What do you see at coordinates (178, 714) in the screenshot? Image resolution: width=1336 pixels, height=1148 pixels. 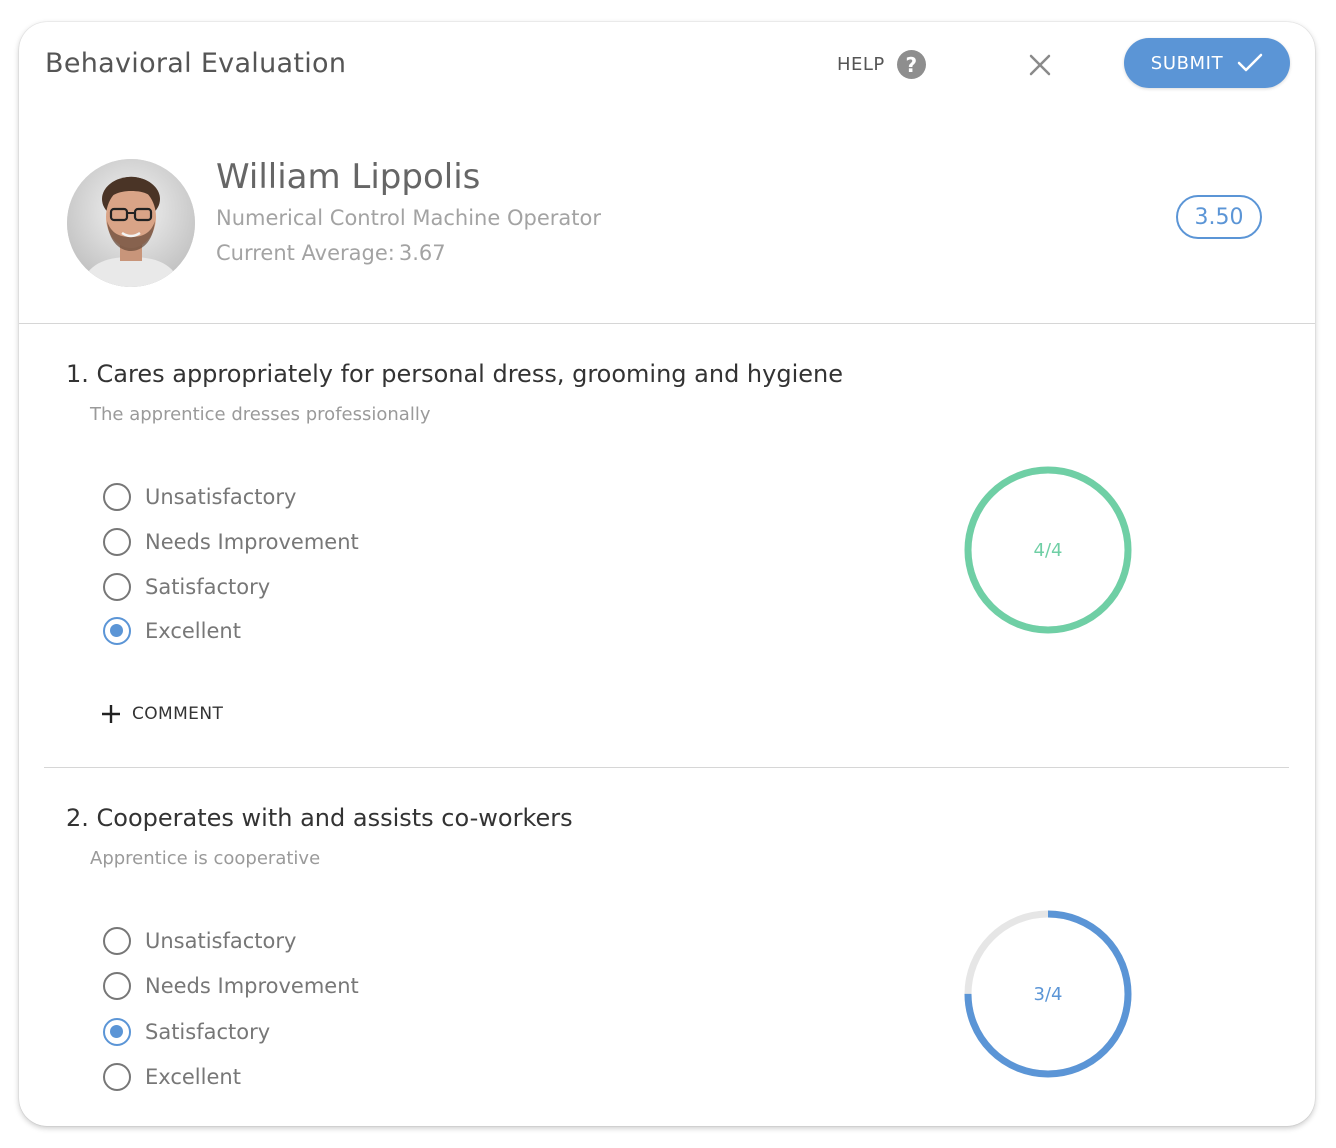 I see `comment-label: COMMENT` at bounding box center [178, 714].